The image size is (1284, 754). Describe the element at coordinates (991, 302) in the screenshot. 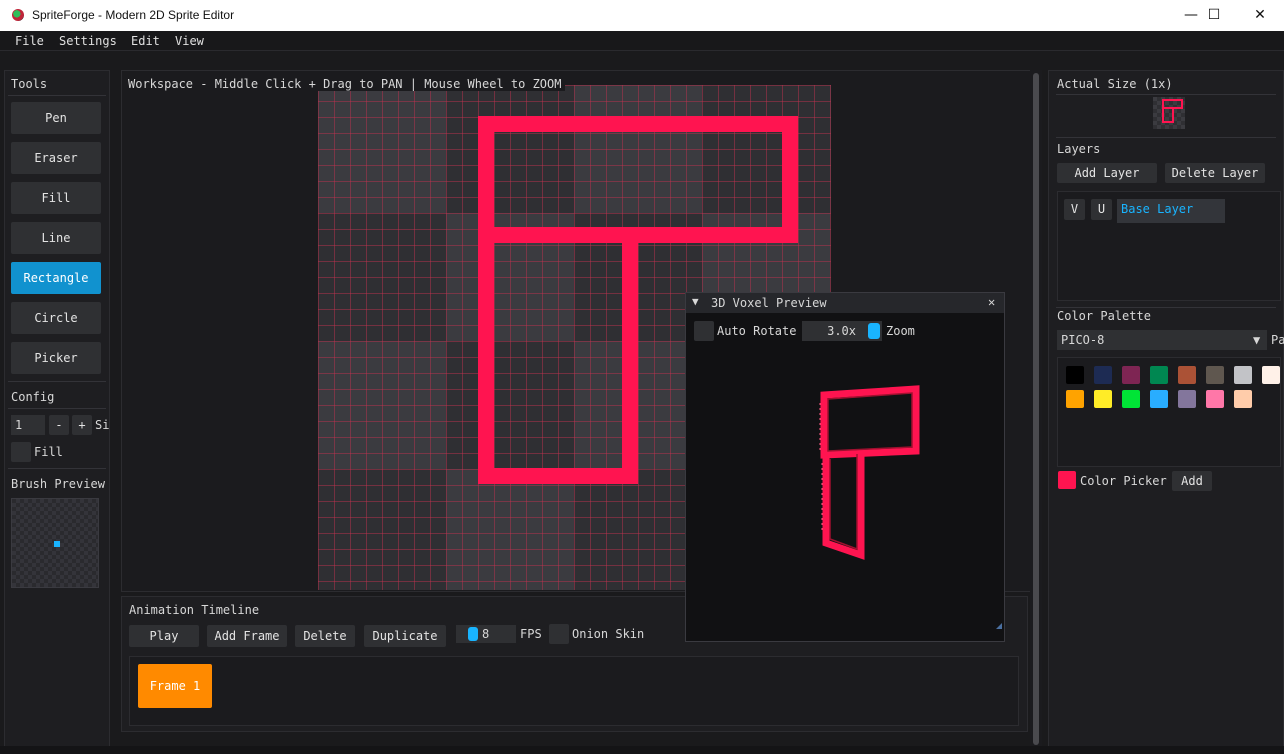

I see `voxel-close-icon: ✕` at that location.